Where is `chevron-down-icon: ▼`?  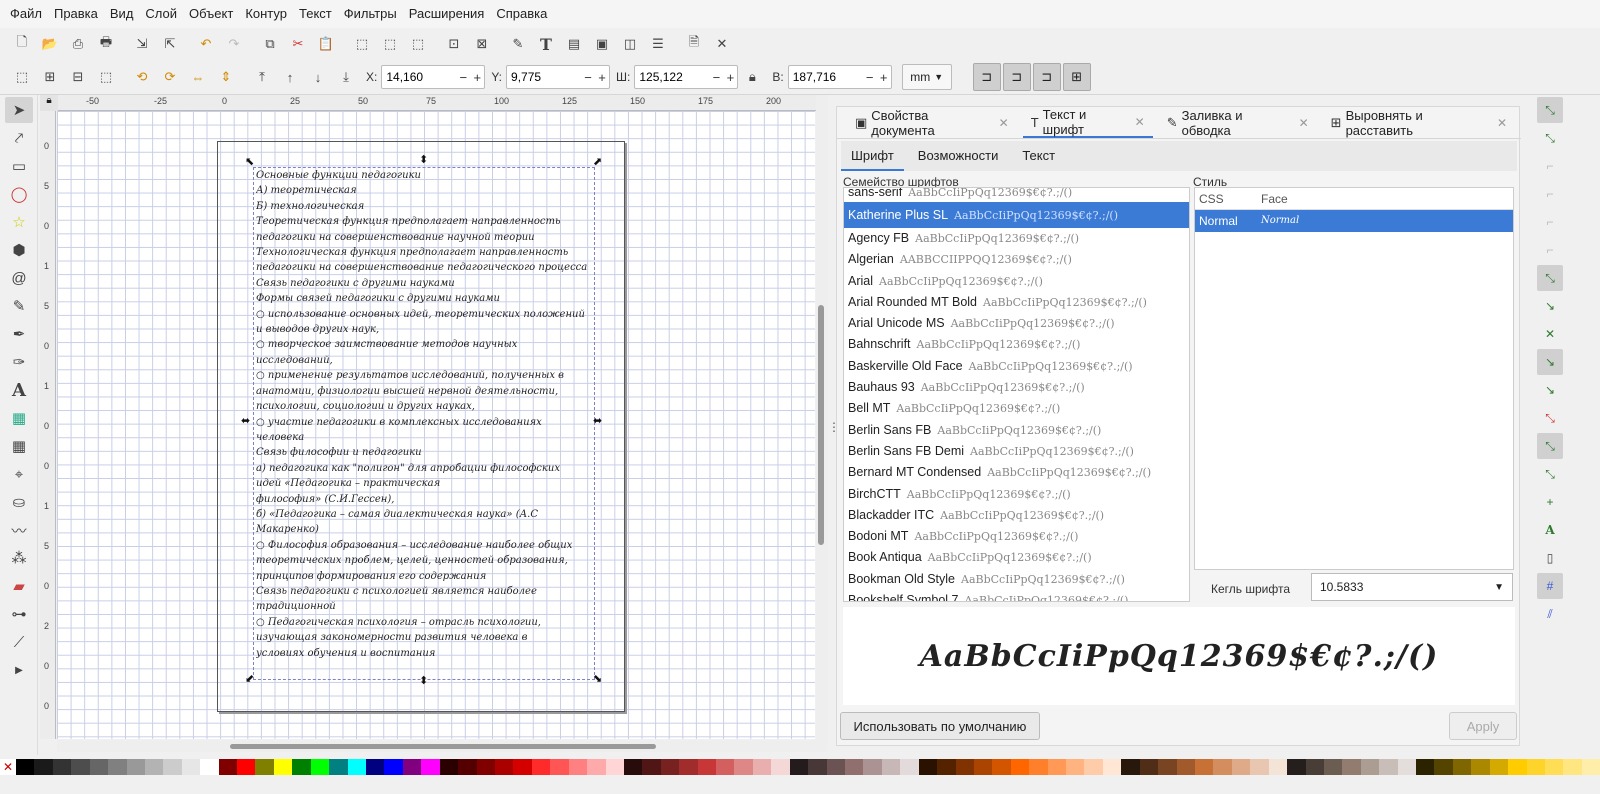 chevron-down-icon: ▼ is located at coordinates (1499, 587).